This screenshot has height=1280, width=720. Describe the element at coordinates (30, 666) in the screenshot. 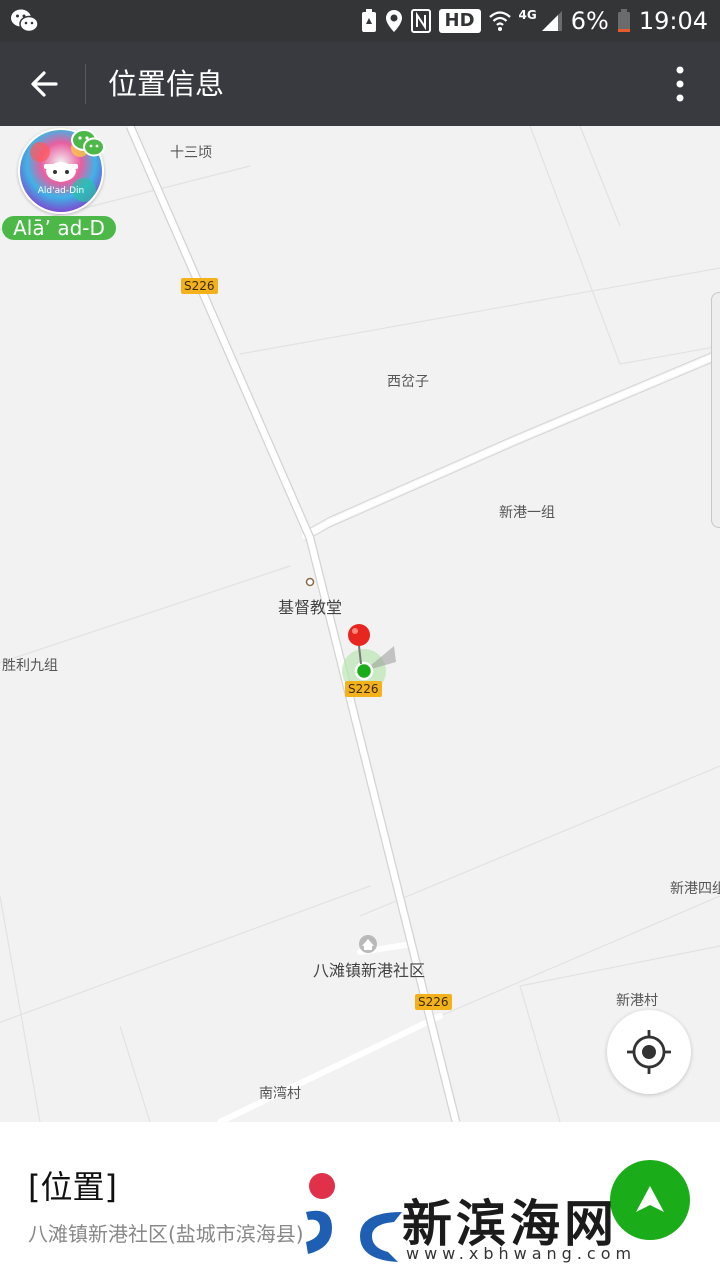

I see `map-label: 胜利九组` at that location.